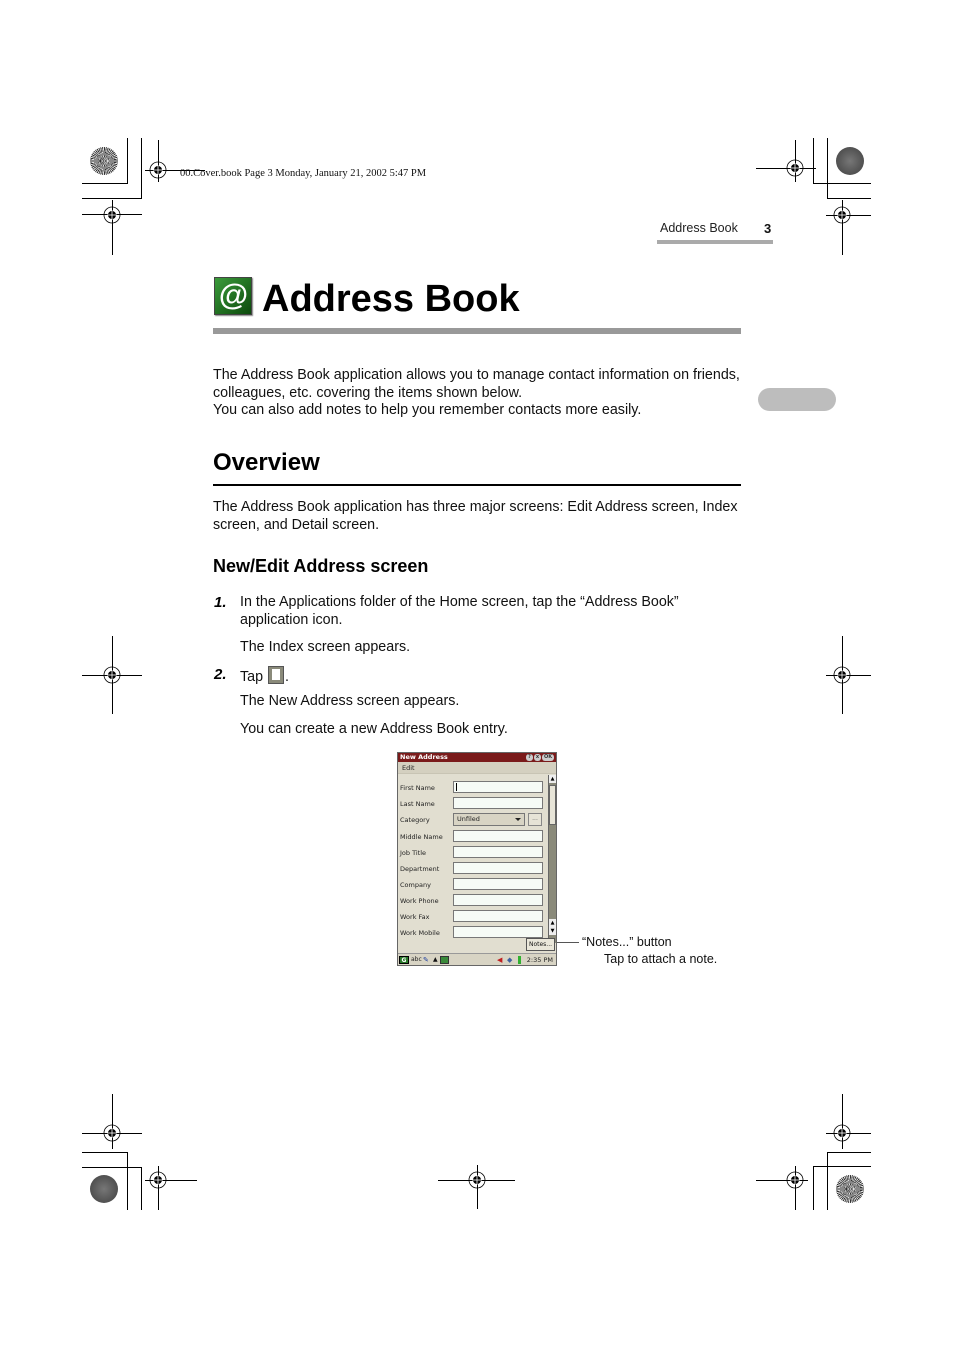 The image size is (954, 1351). What do you see at coordinates (498, 836) in the screenshot?
I see `middle-name-input` at bounding box center [498, 836].